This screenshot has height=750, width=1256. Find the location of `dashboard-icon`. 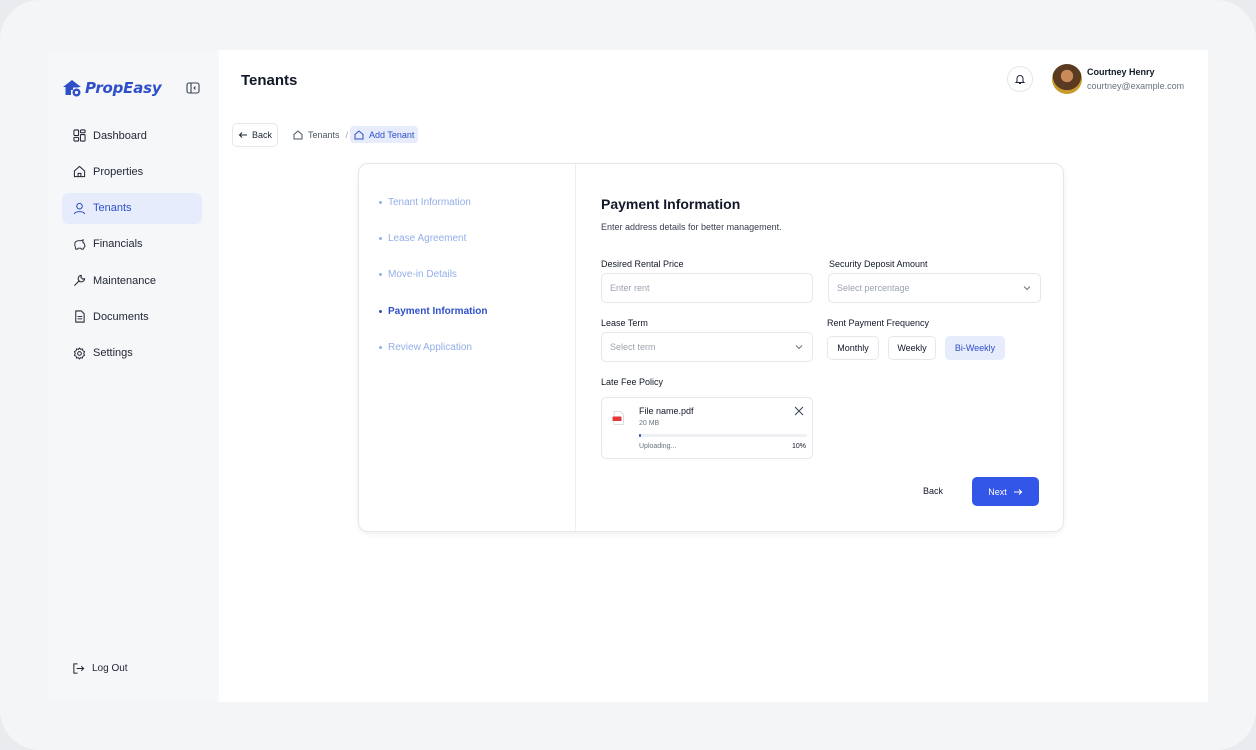

dashboard-icon is located at coordinates (79, 135).